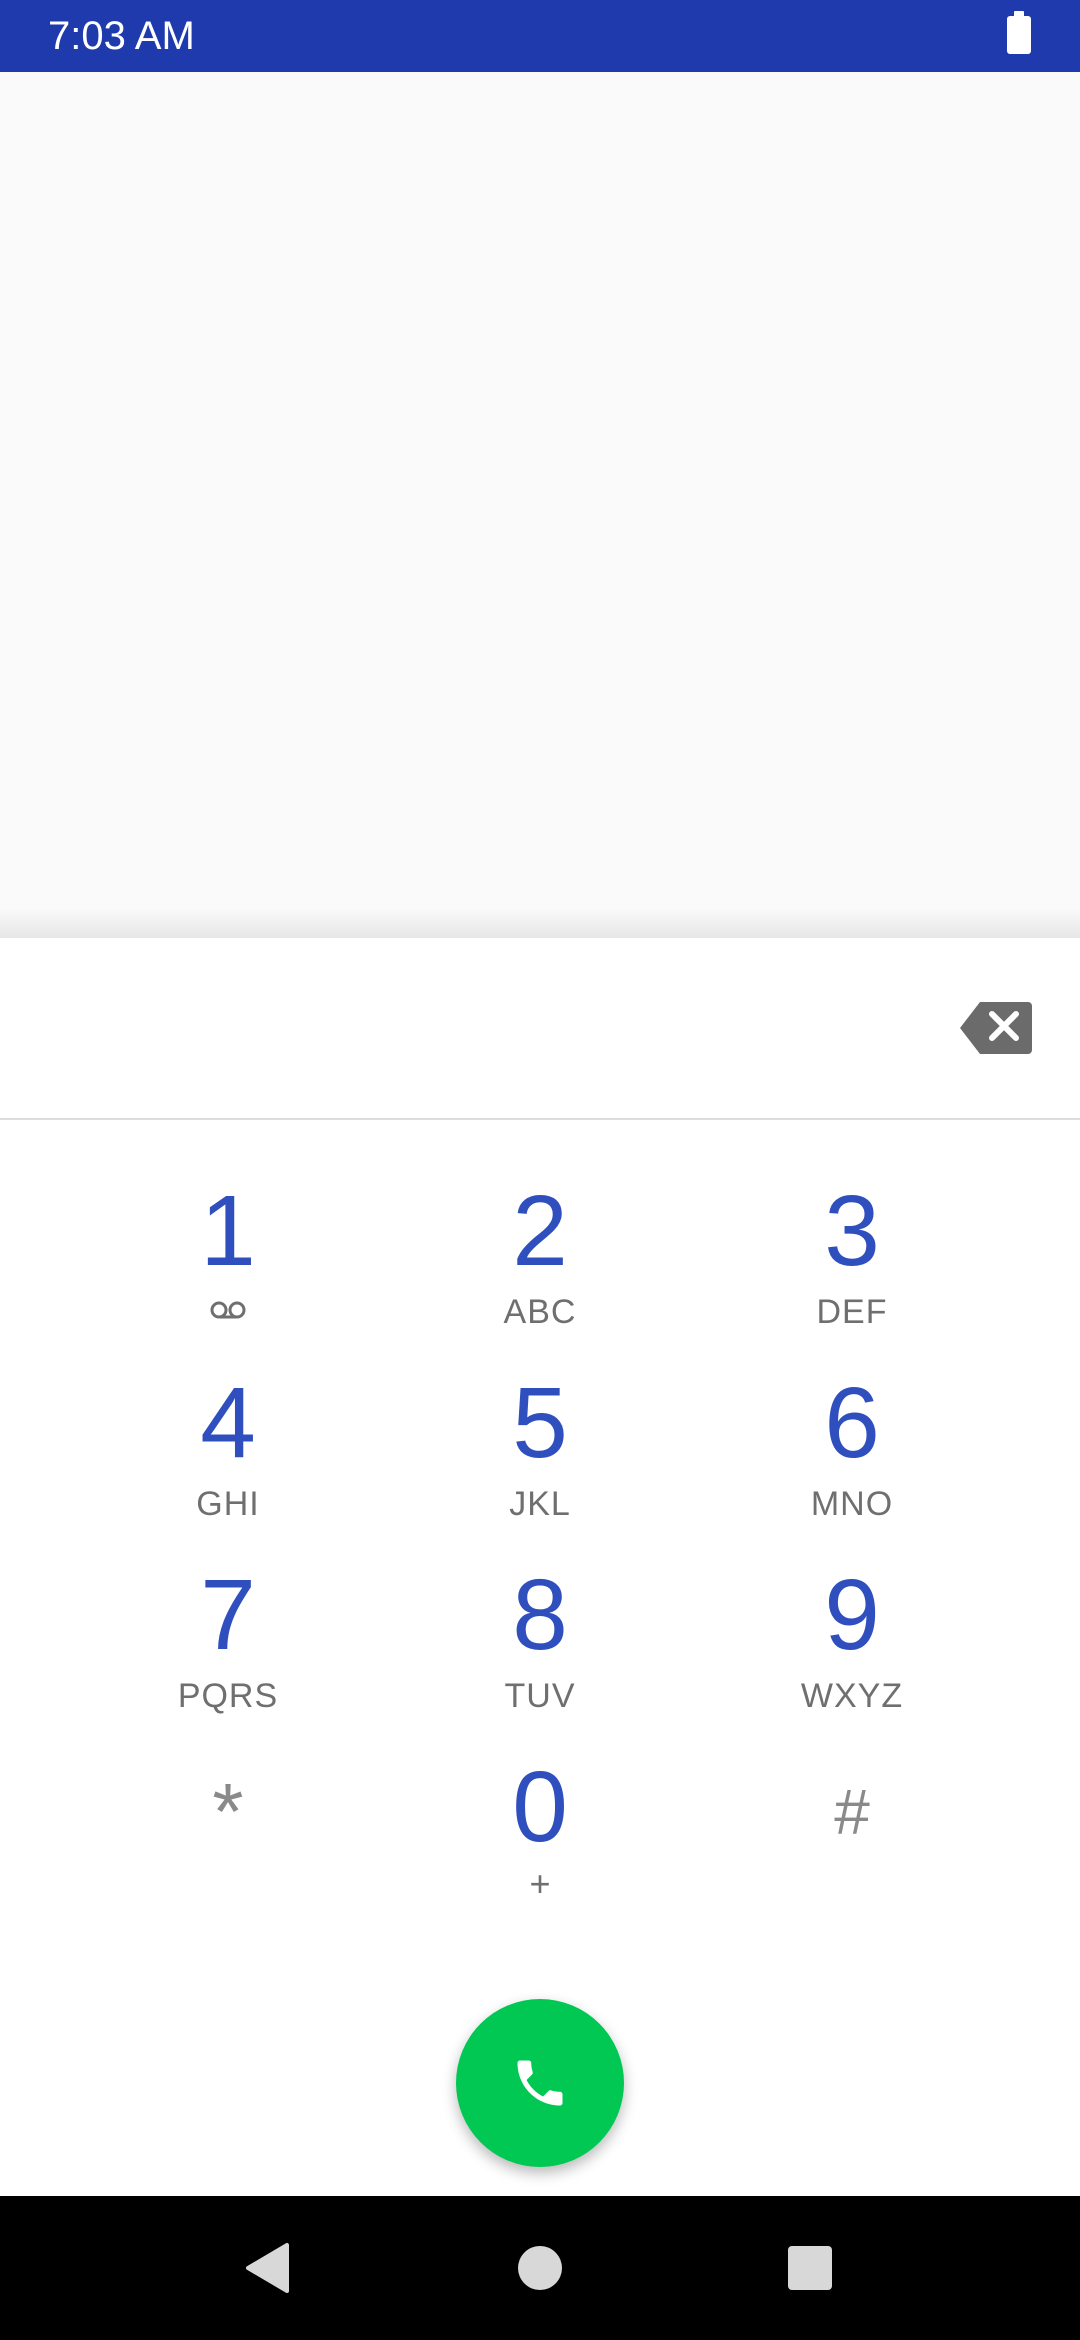  I want to click on dial-key-4: 4 GHI, so click(228, 1453).